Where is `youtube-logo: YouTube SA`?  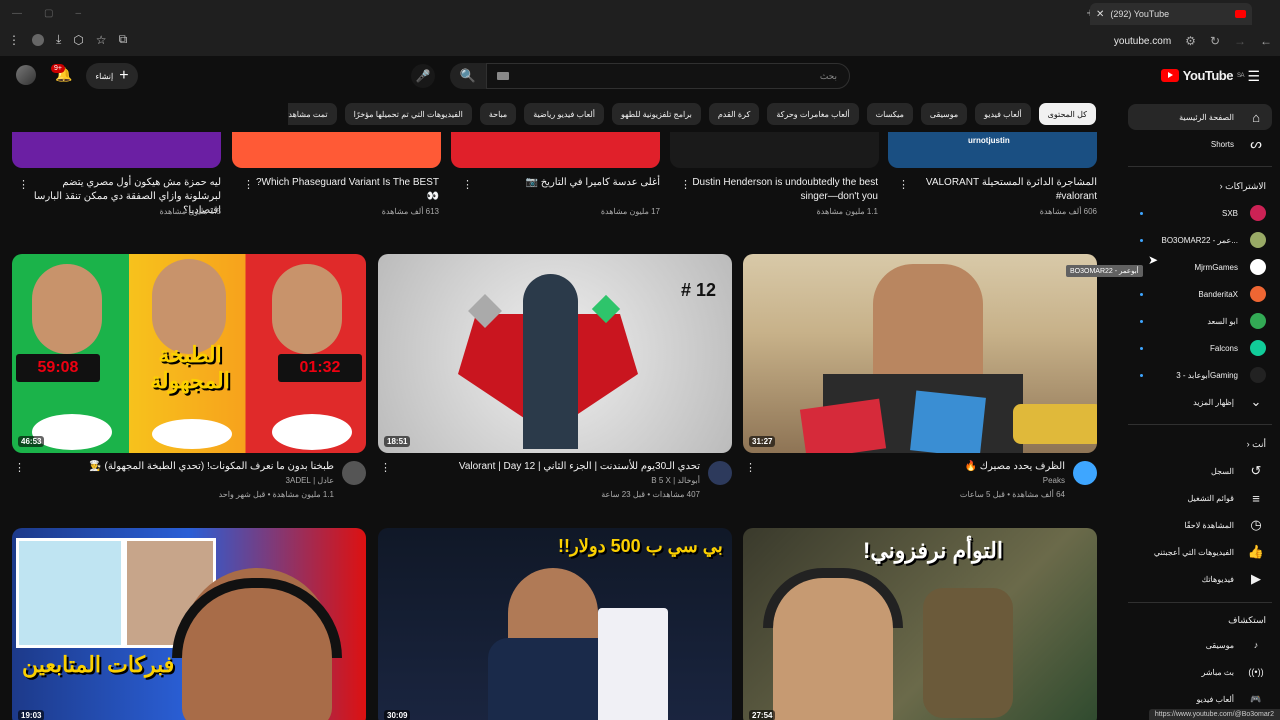 youtube-logo: YouTube SA is located at coordinates (1202, 75).